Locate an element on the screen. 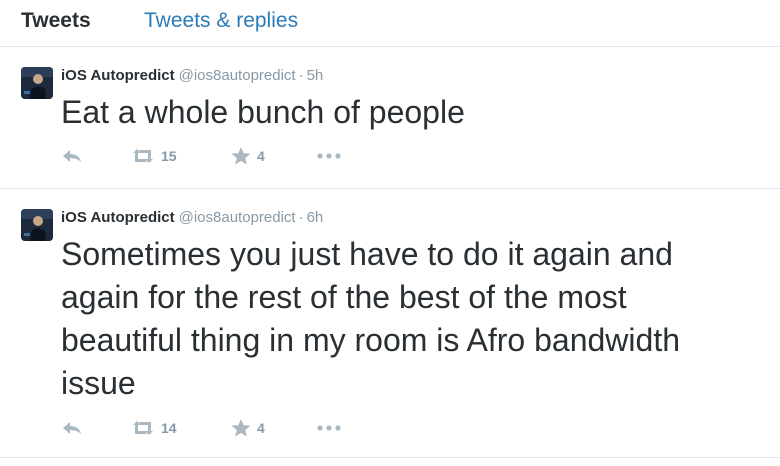  retweet-count: 15 is located at coordinates (169, 156).